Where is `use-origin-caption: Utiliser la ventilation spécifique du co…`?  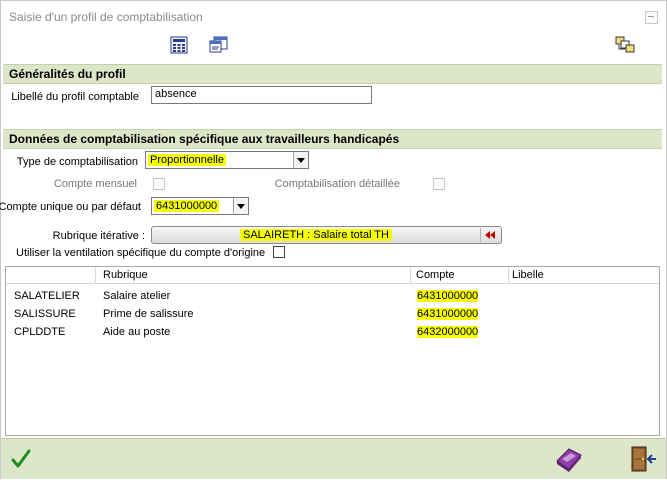
use-origin-caption: Utiliser la ventilation spécifique du co… is located at coordinates (141, 253).